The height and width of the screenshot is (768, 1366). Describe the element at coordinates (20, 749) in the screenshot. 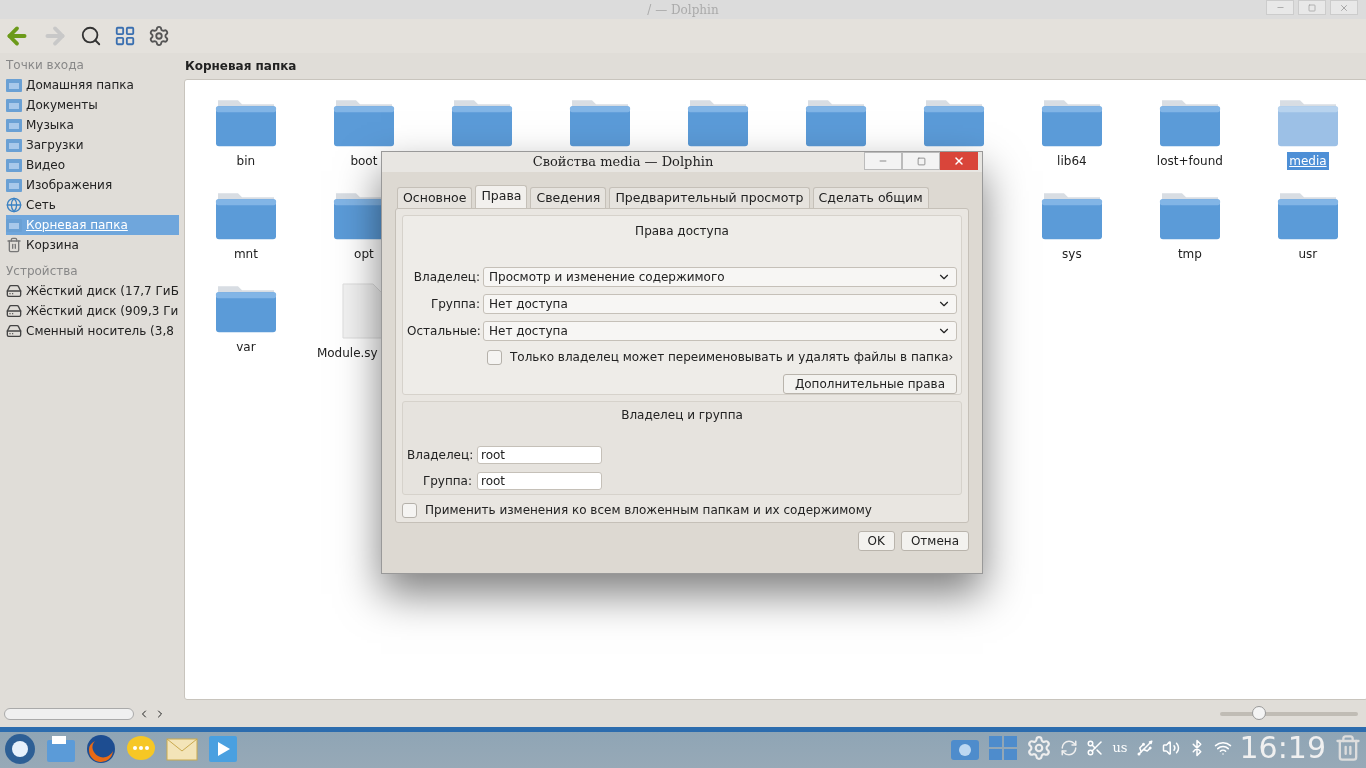

I see `launcher-icon` at that location.